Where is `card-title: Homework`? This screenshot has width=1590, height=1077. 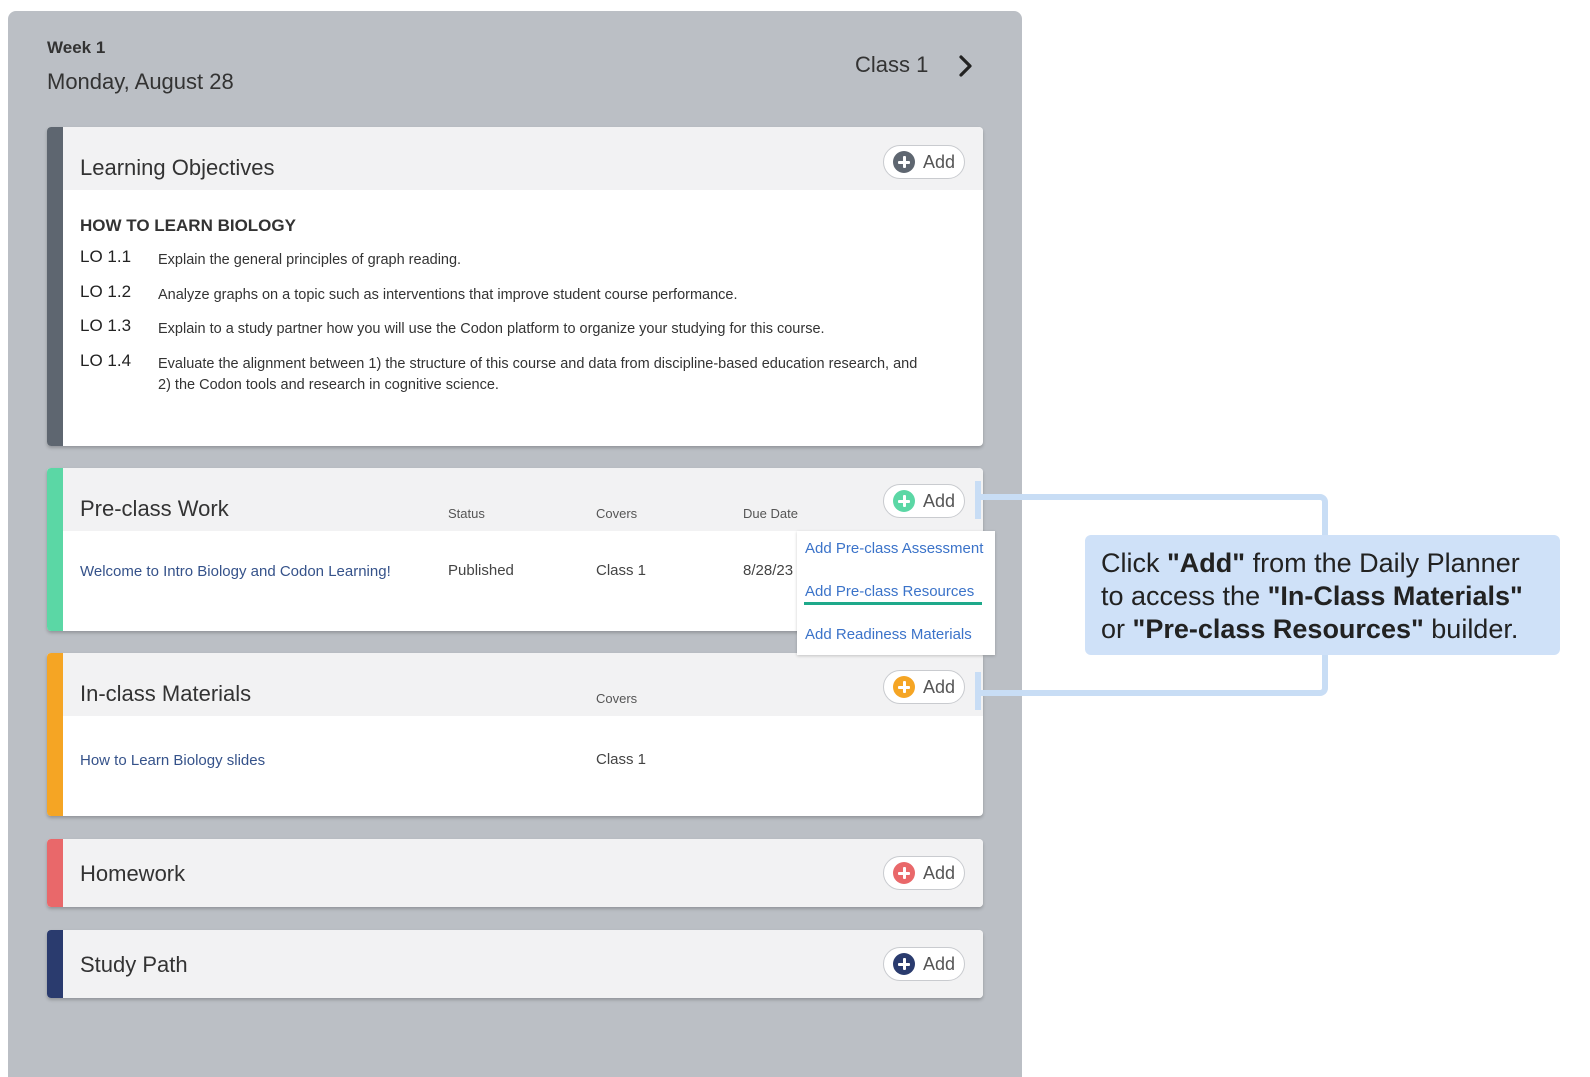 card-title: Homework is located at coordinates (133, 873).